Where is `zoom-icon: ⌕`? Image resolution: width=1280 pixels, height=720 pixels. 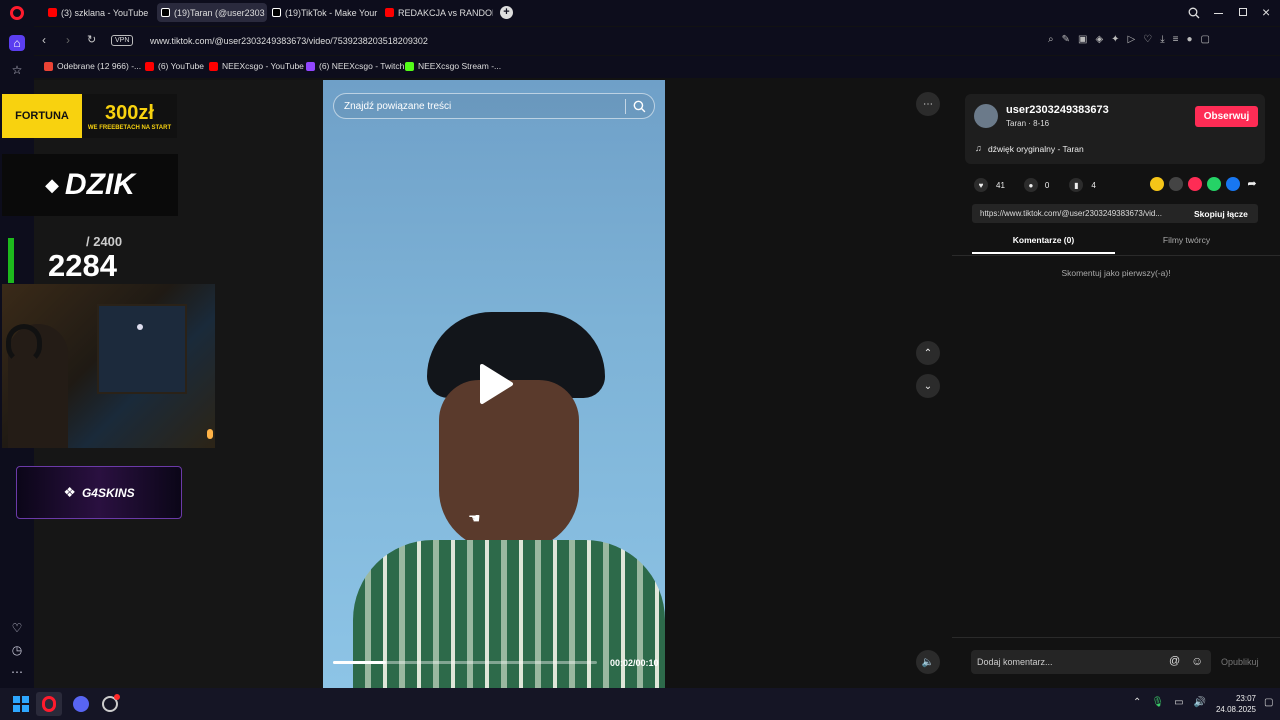 zoom-icon: ⌕ is located at coordinates (1051, 39).